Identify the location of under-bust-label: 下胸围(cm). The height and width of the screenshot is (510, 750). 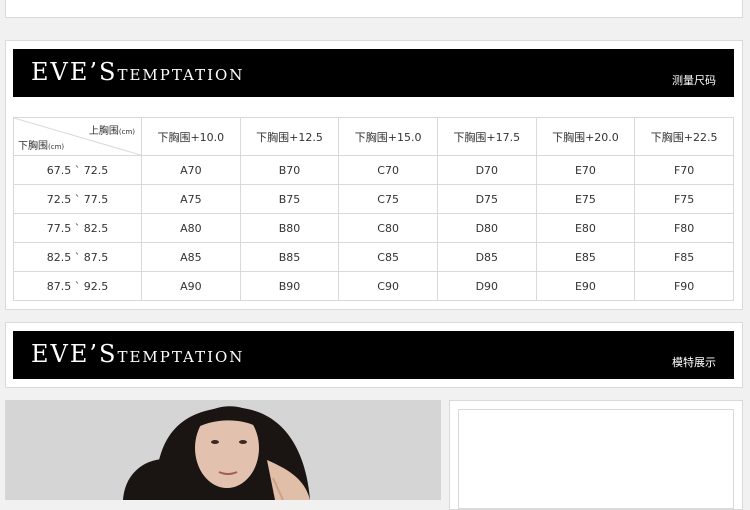
(41, 146).